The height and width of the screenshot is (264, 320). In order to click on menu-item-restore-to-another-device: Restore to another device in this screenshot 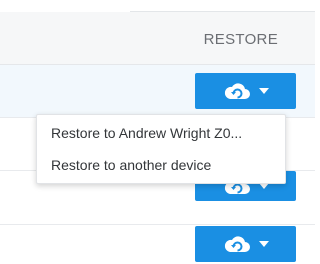, I will do `click(161, 165)`.